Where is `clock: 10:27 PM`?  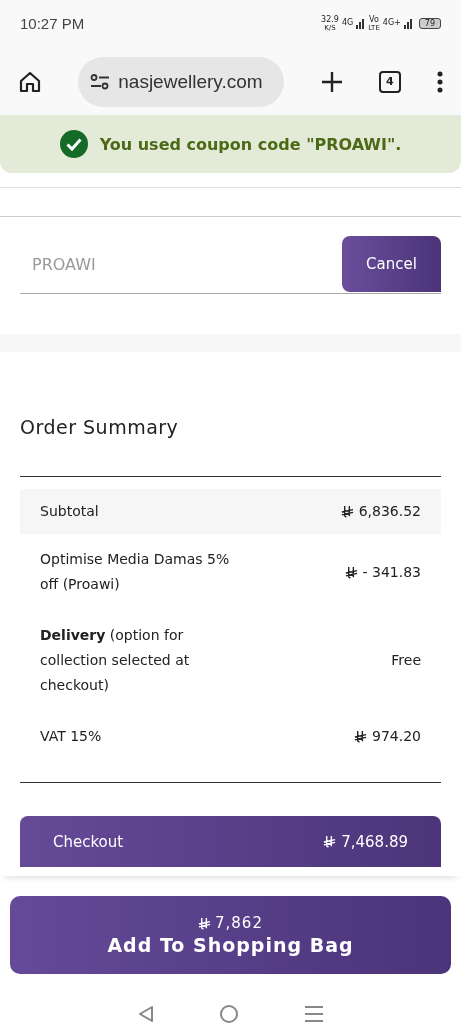 clock: 10:27 PM is located at coordinates (52, 24).